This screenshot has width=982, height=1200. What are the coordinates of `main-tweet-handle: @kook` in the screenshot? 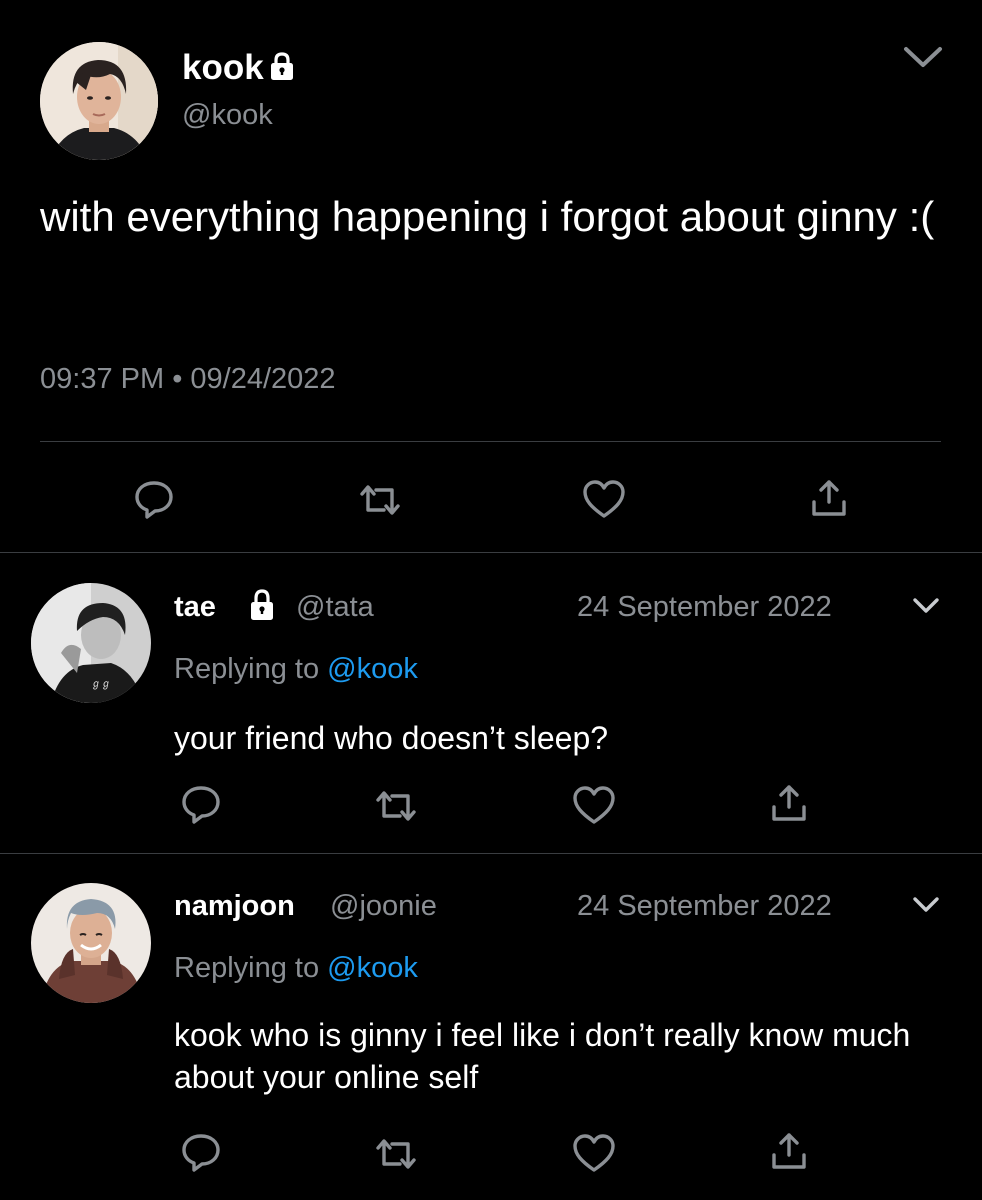 It's located at (227, 115).